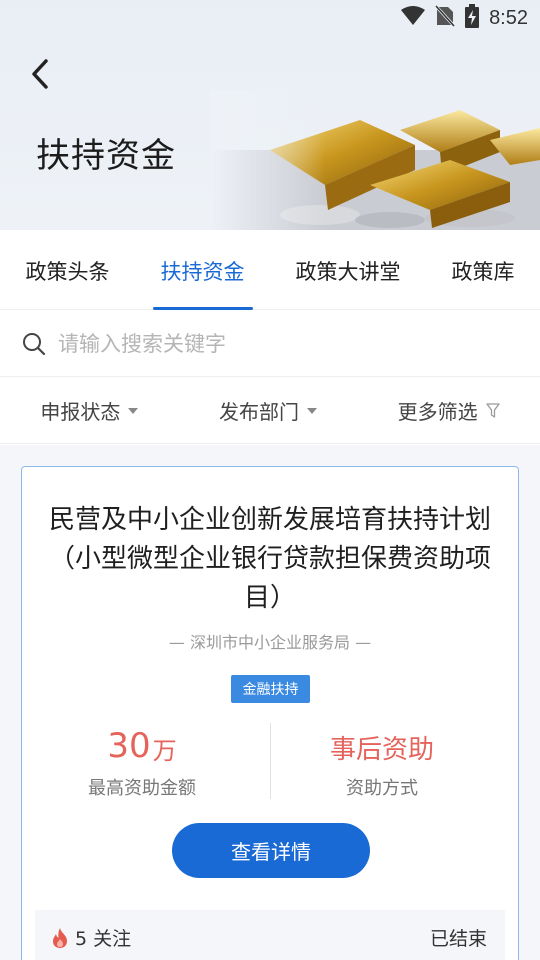  Describe the element at coordinates (129, 746) in the screenshot. I see `max-amount-value: 30` at that location.